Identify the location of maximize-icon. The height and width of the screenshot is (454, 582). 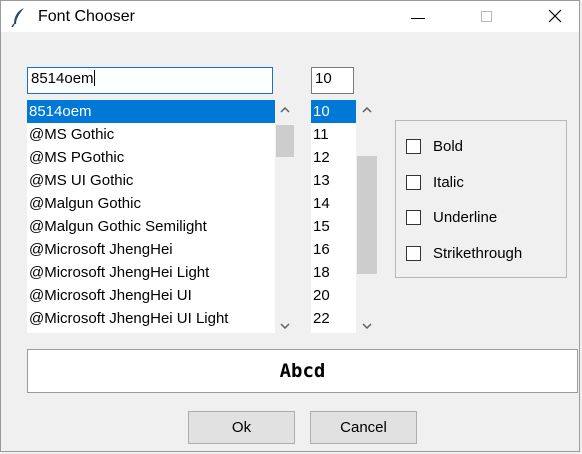
(486, 16).